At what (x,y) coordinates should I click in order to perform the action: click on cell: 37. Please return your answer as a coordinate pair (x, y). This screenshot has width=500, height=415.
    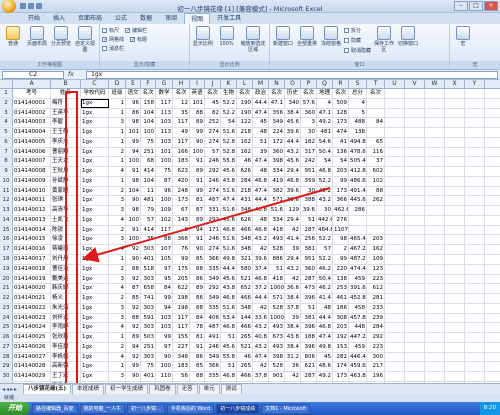
    Looking at the image, I should click on (376, 162).